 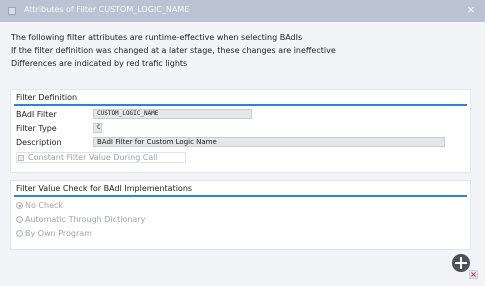 I want to click on dialog-icon, so click(x=12, y=11).